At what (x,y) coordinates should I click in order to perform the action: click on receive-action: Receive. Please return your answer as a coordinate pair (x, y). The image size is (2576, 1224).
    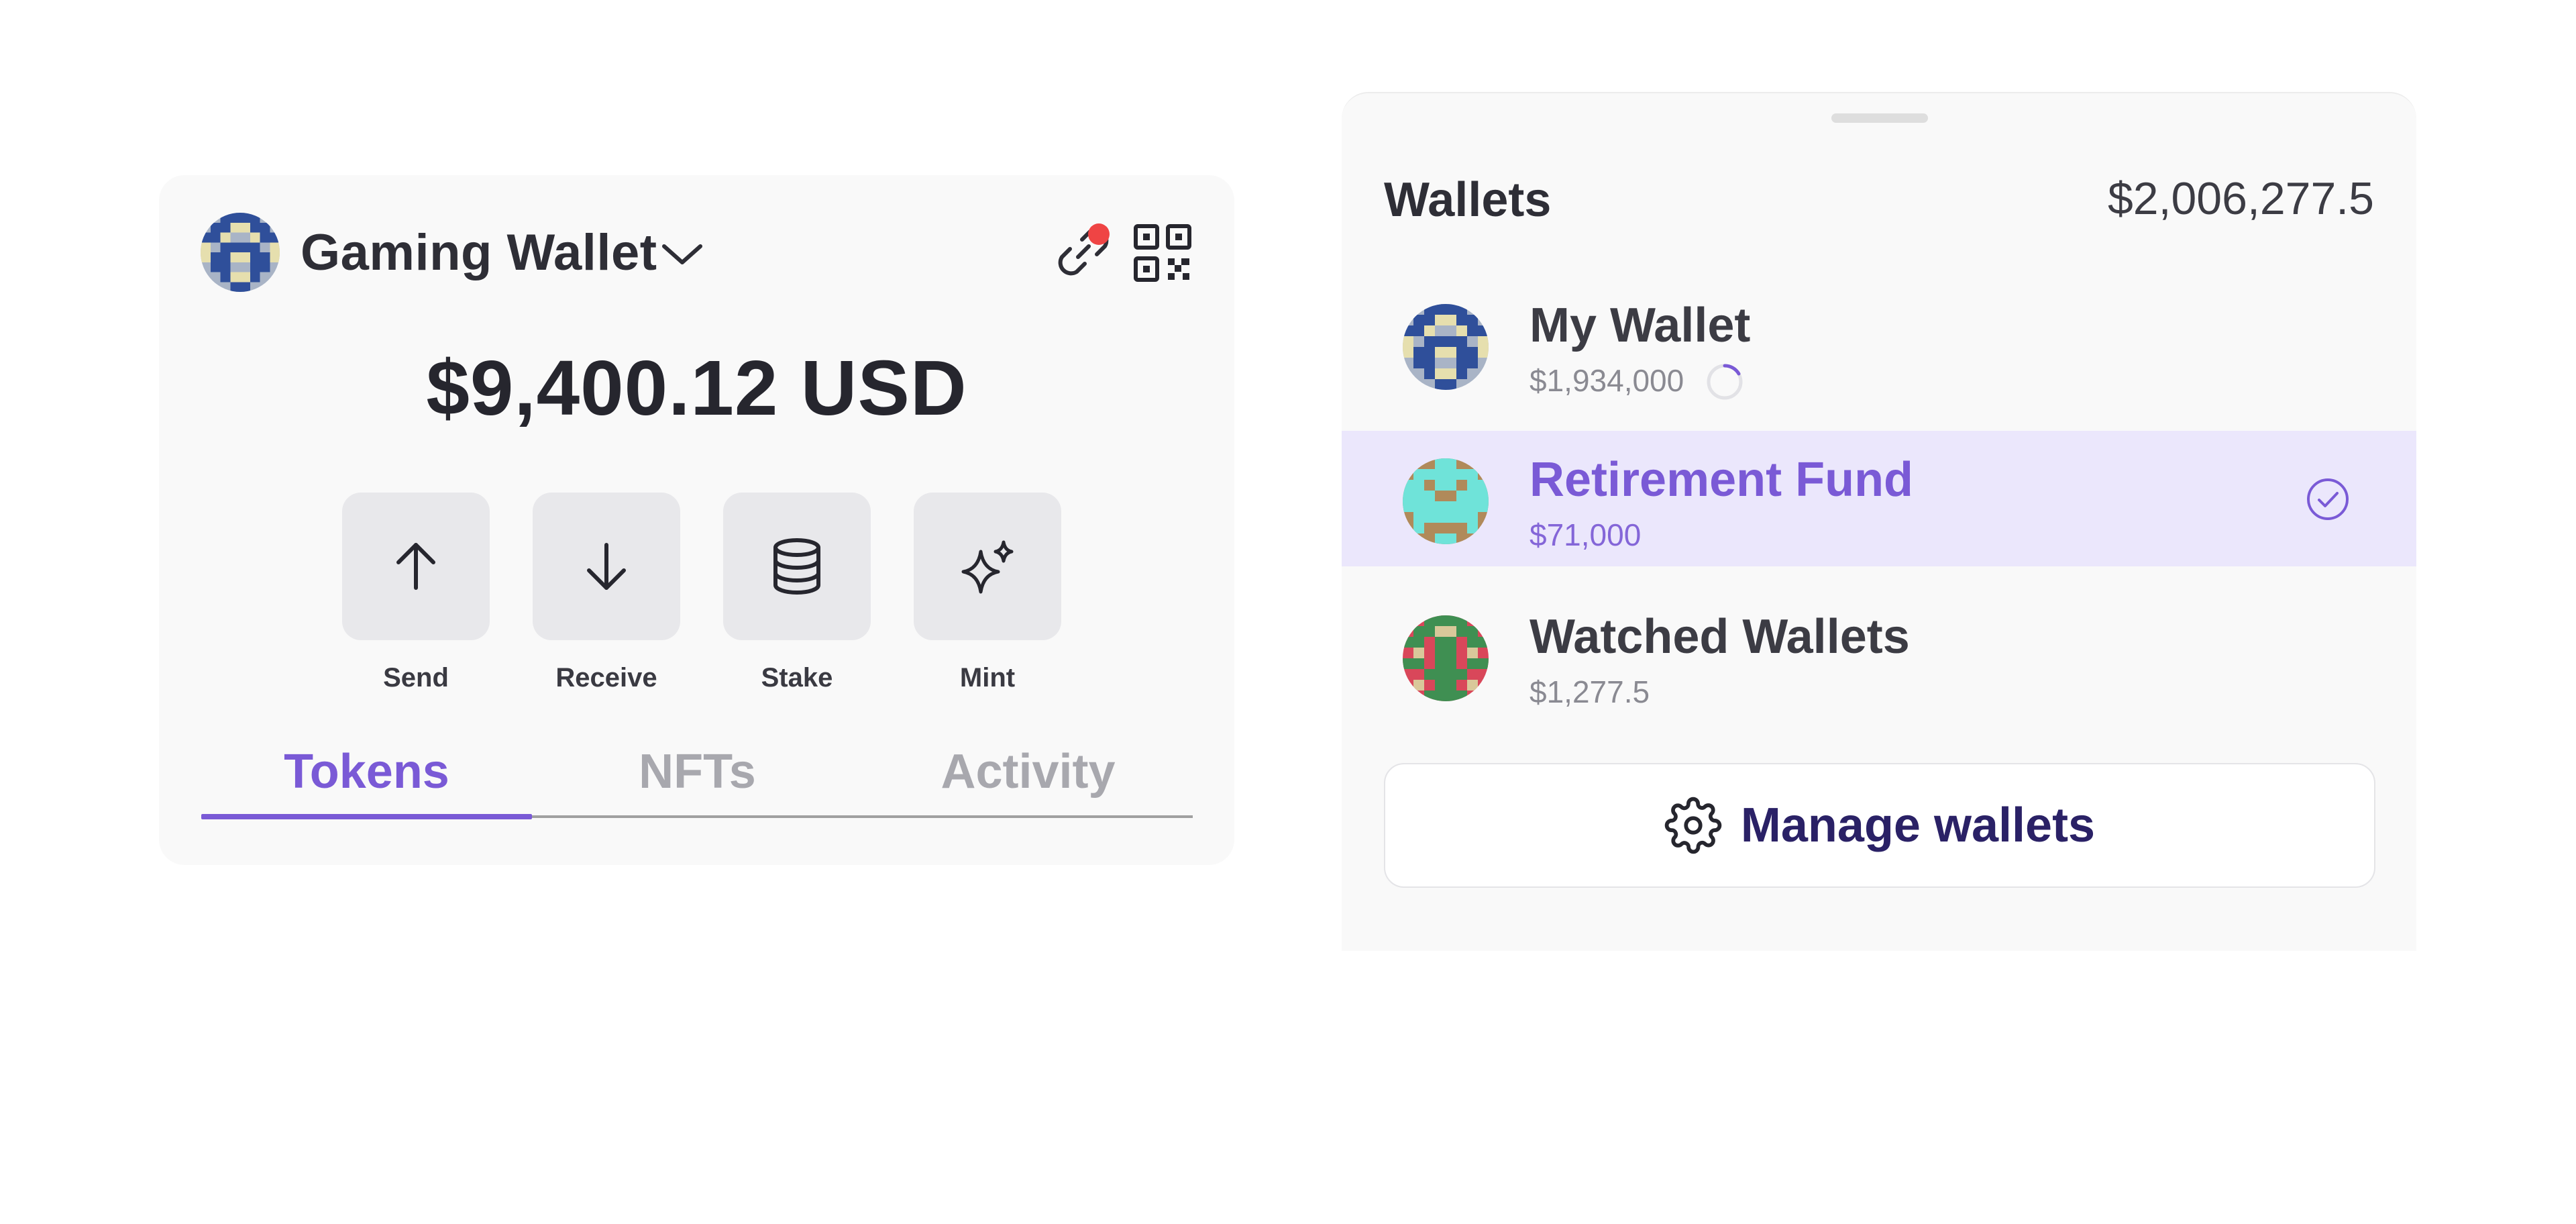
    Looking at the image, I should click on (606, 593).